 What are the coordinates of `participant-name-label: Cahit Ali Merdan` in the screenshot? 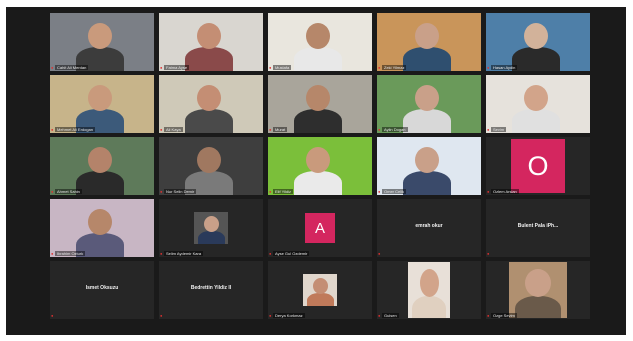 It's located at (72, 67).